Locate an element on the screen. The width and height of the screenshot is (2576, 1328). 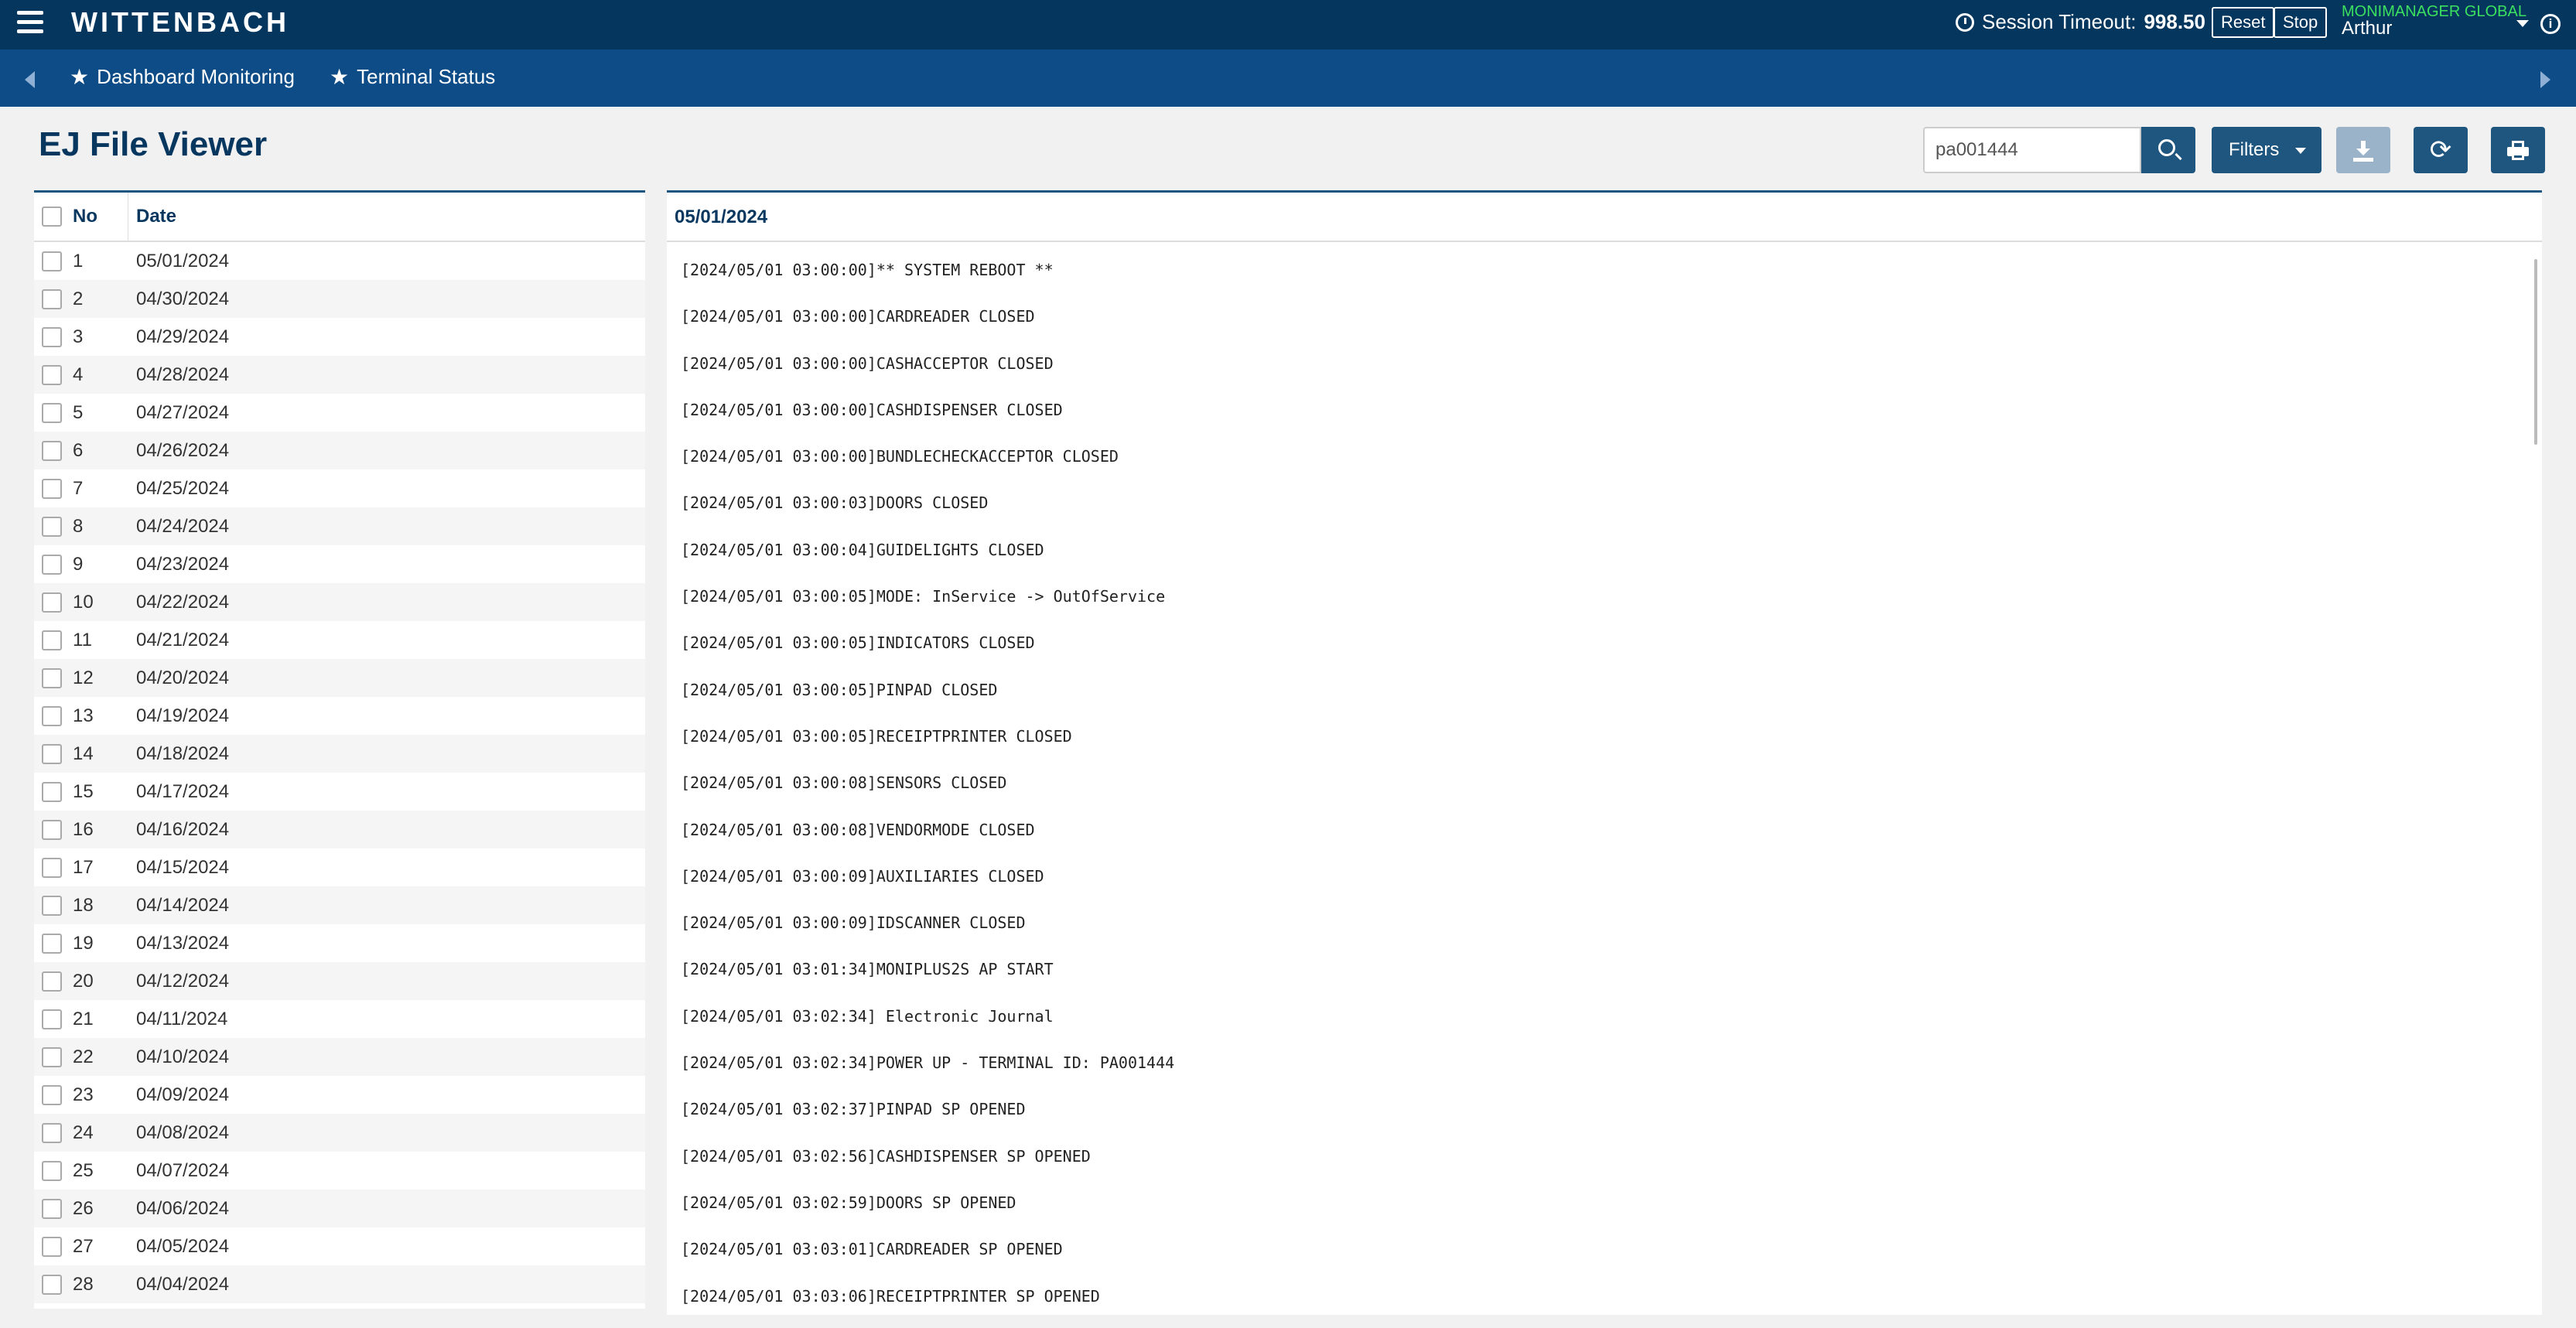
row-date: 04/21/2024 is located at coordinates (178, 640).